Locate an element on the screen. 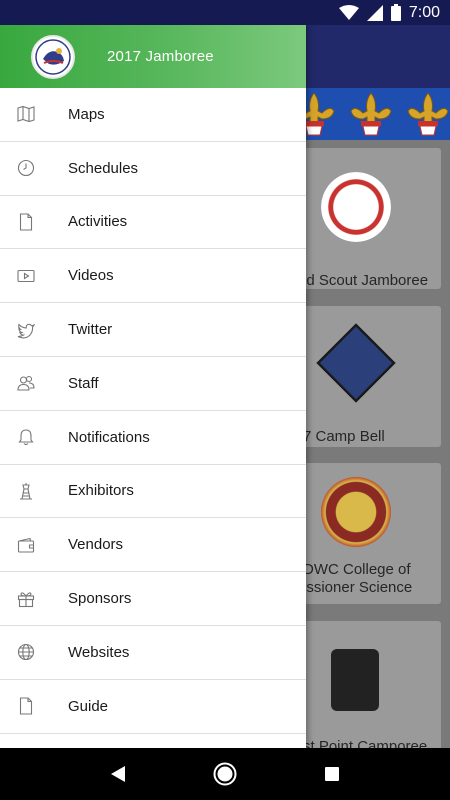 Image resolution: width=450 pixels, height=800 pixels. menu-label: Exhibitors is located at coordinates (101, 491).